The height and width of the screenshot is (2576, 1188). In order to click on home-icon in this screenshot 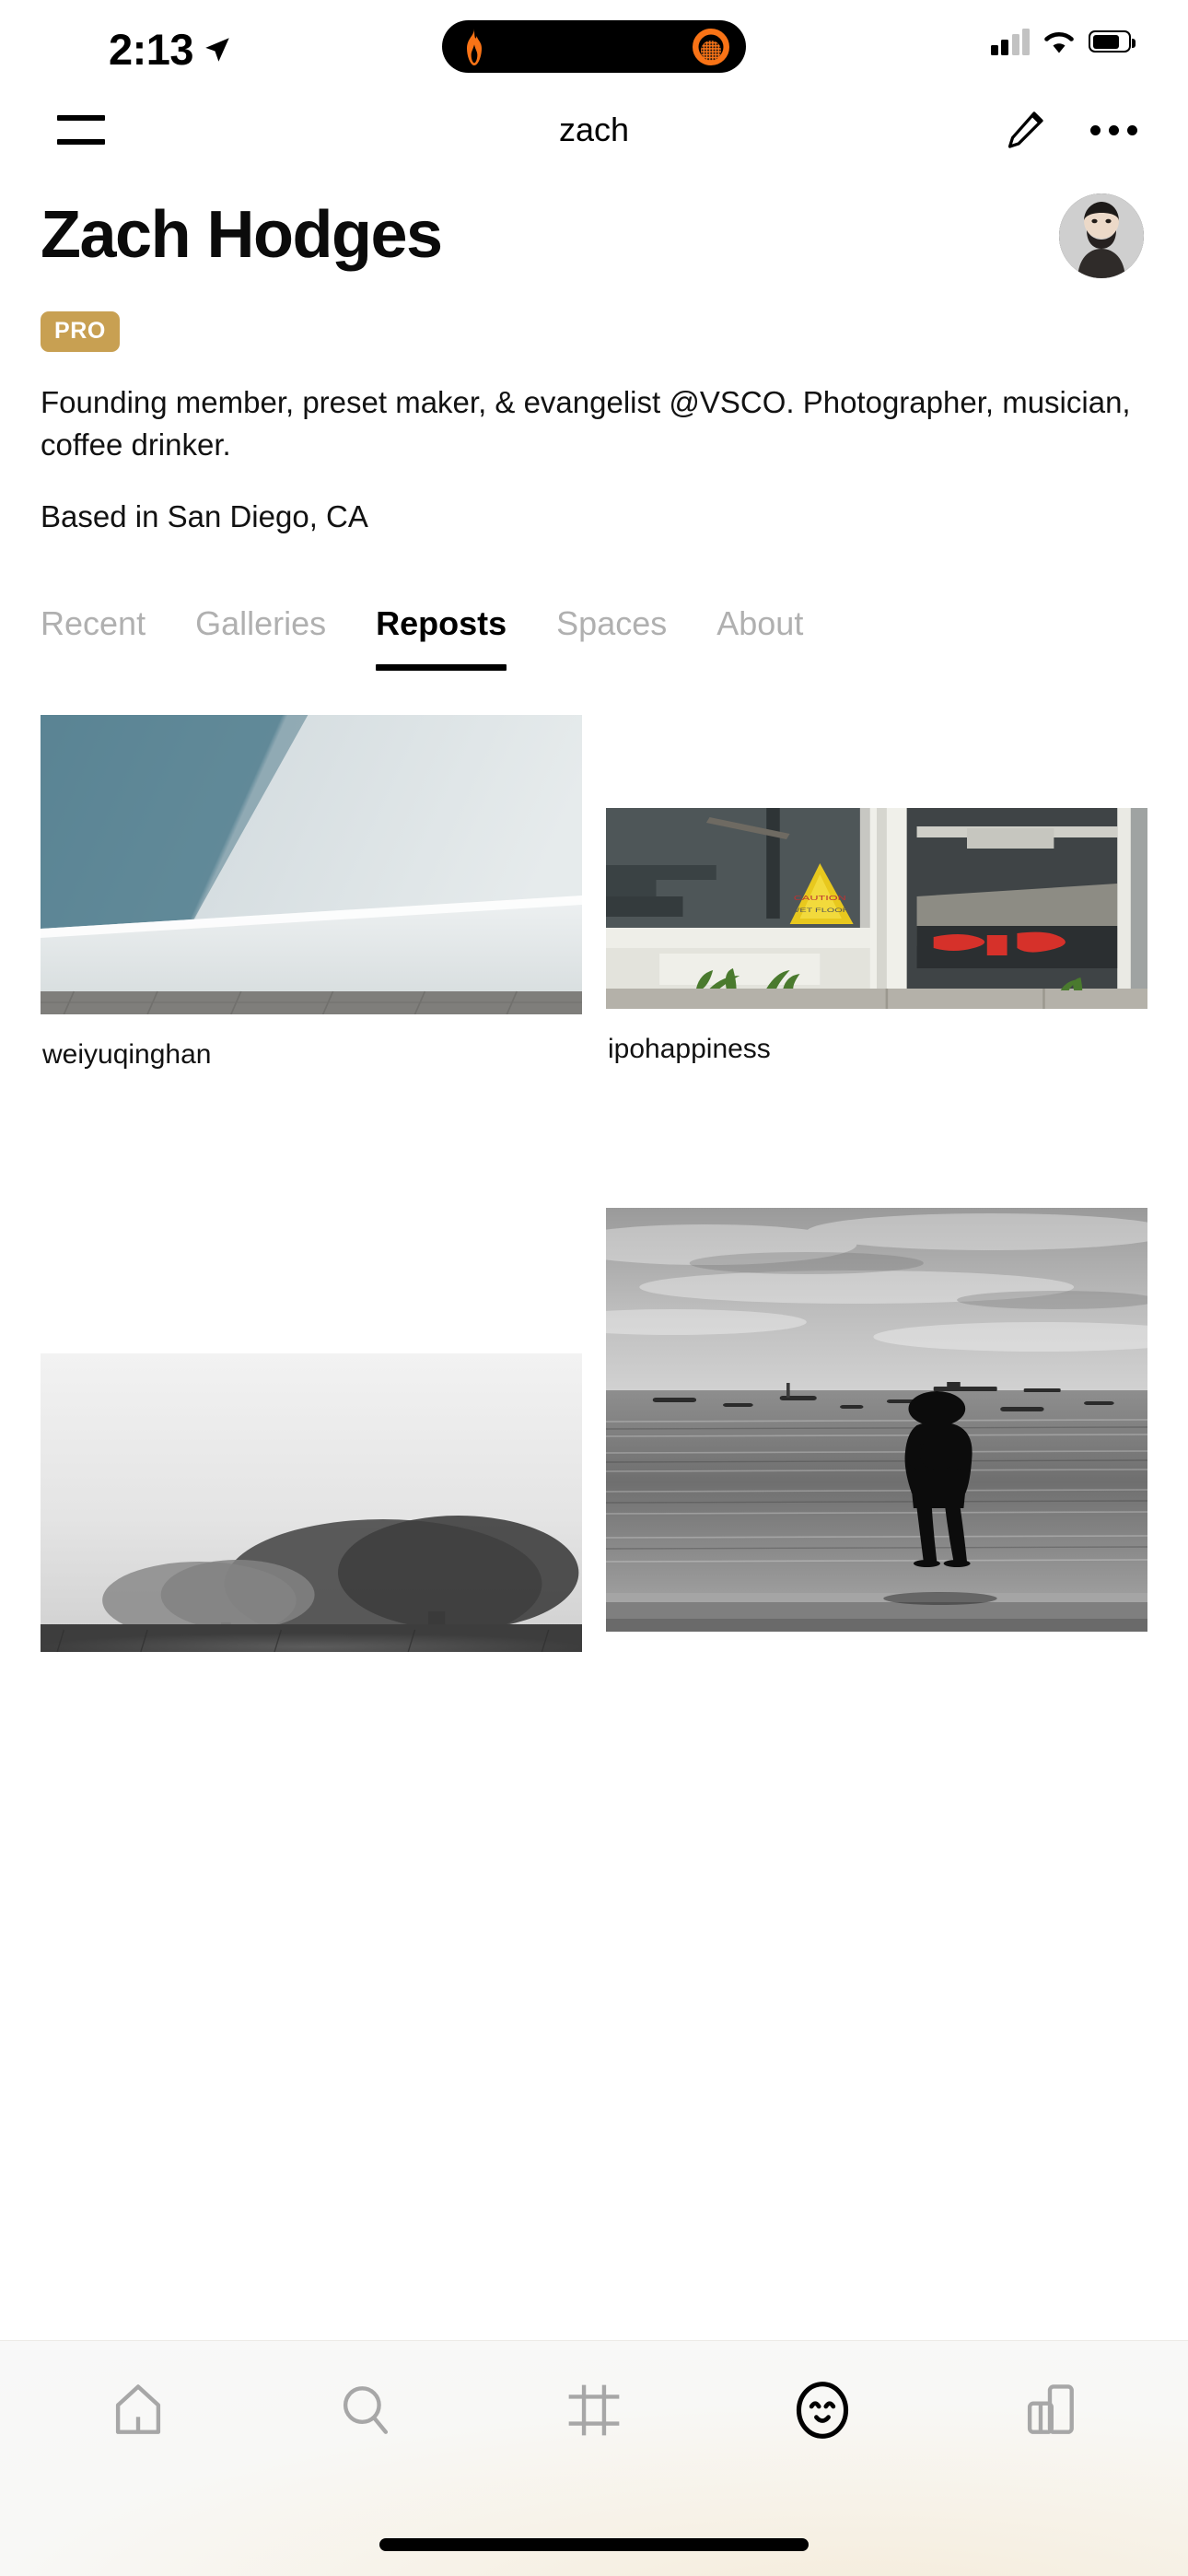, I will do `click(137, 2409)`.